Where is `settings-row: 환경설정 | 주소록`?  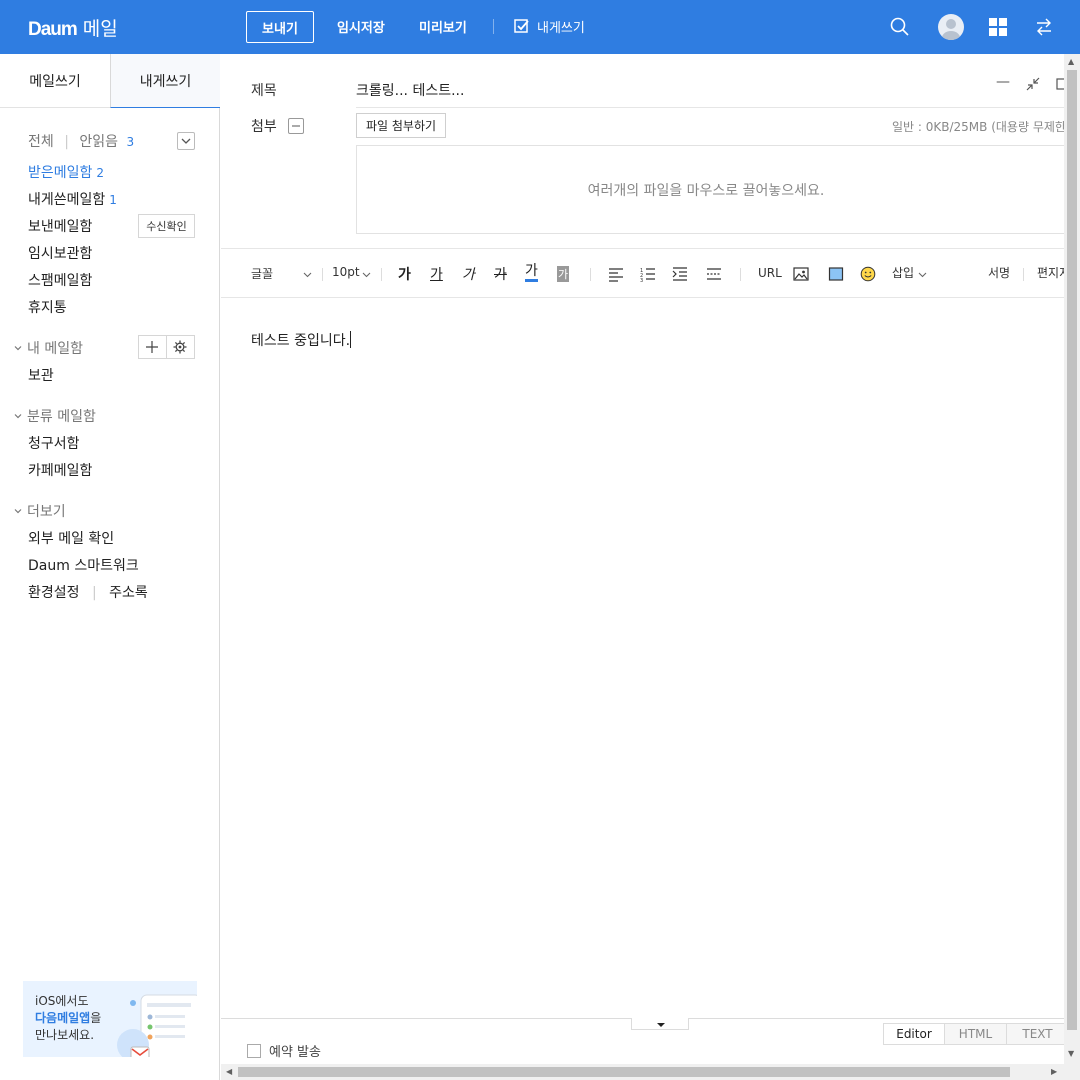
settings-row: 환경설정 | 주소록 is located at coordinates (88, 592).